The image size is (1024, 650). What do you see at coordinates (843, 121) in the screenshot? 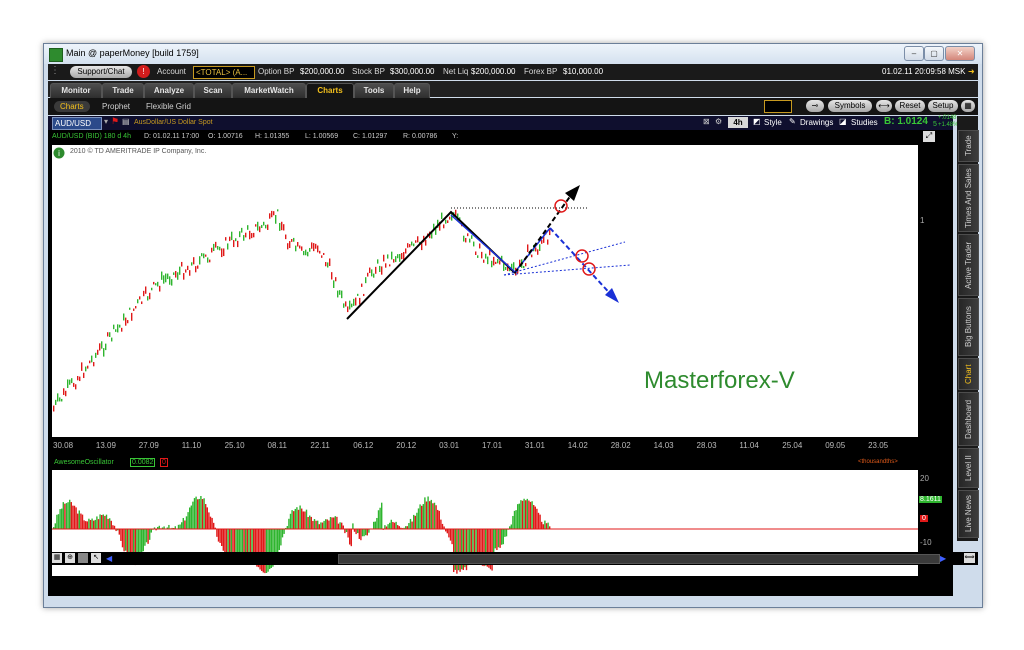
I see `studies-icon: ◪` at bounding box center [843, 121].